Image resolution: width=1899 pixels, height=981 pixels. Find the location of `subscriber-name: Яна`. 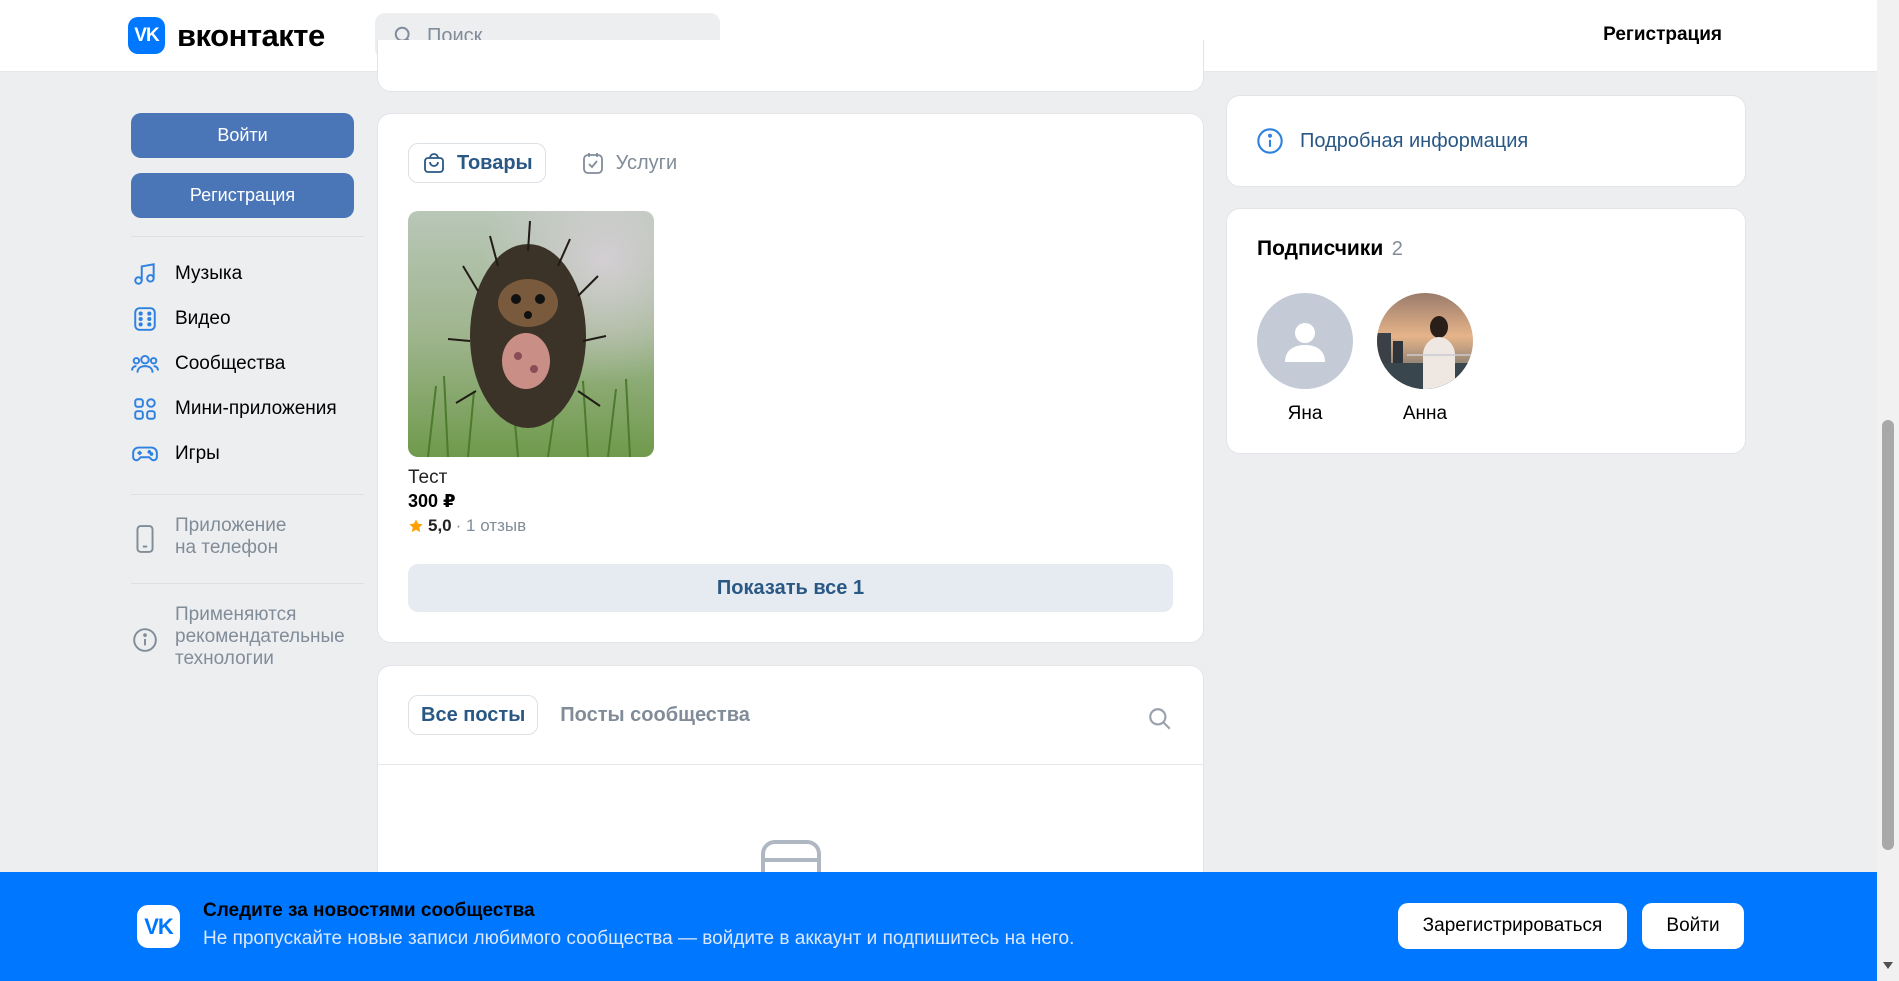

subscriber-name: Яна is located at coordinates (1305, 413).